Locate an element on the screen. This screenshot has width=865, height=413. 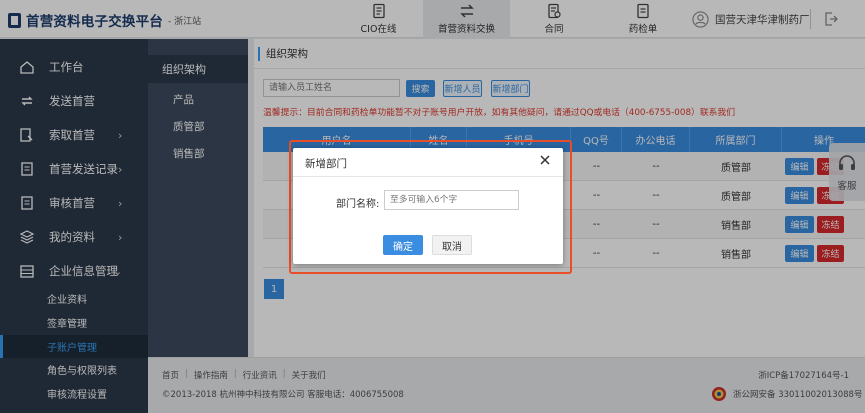
dialog-divider is located at coordinates (428, 176).